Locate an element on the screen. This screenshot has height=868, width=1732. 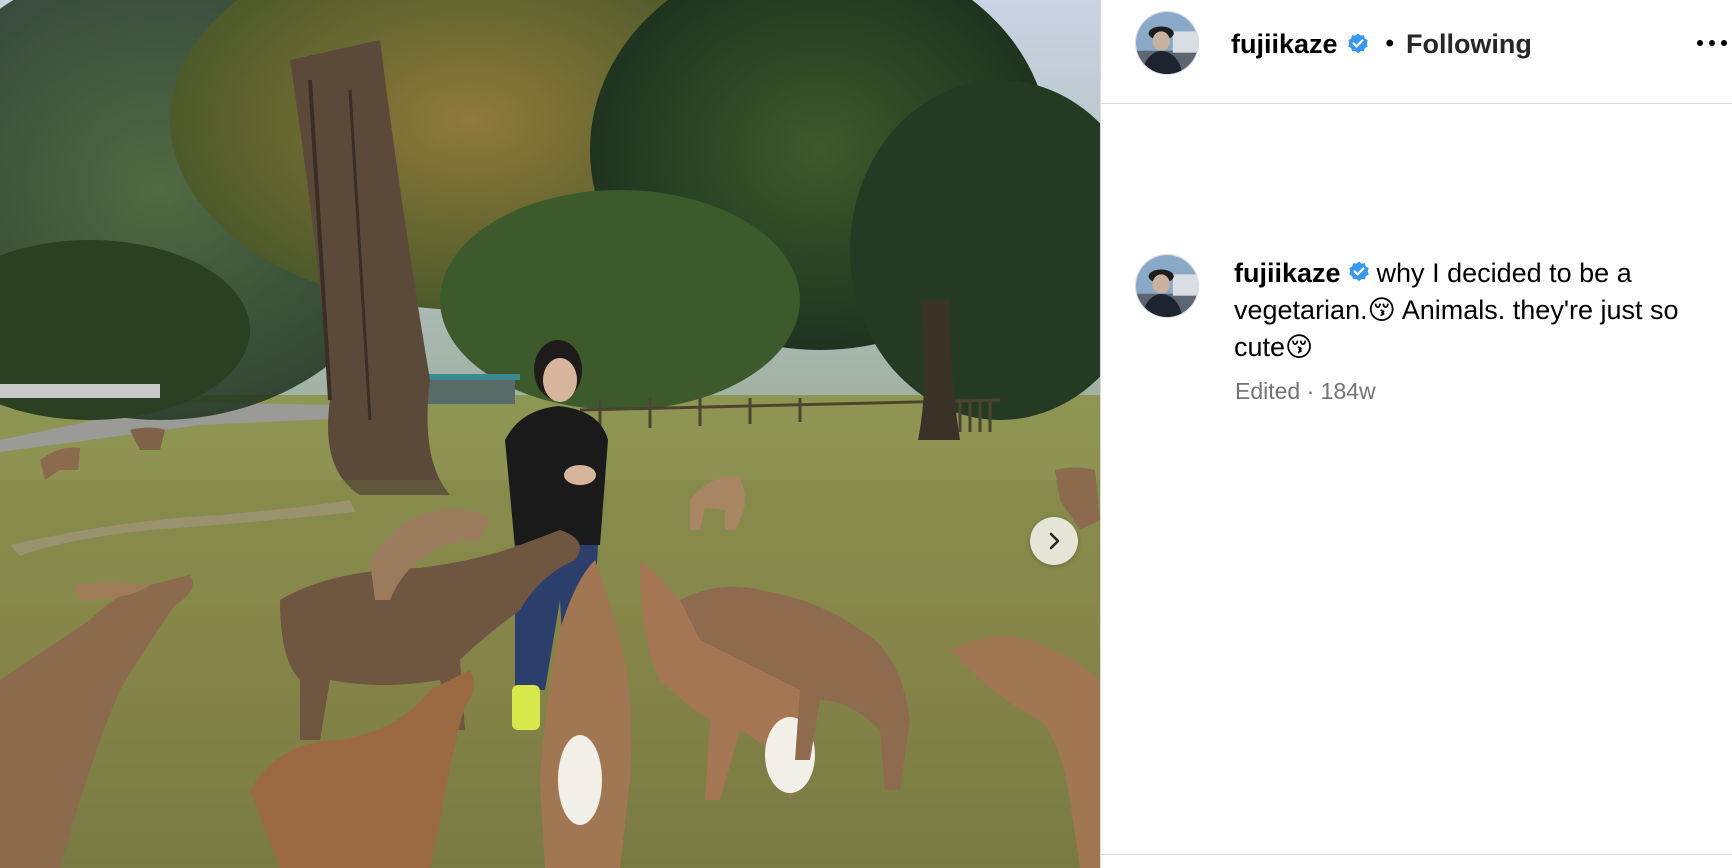
divider is located at coordinates (1416, 854).